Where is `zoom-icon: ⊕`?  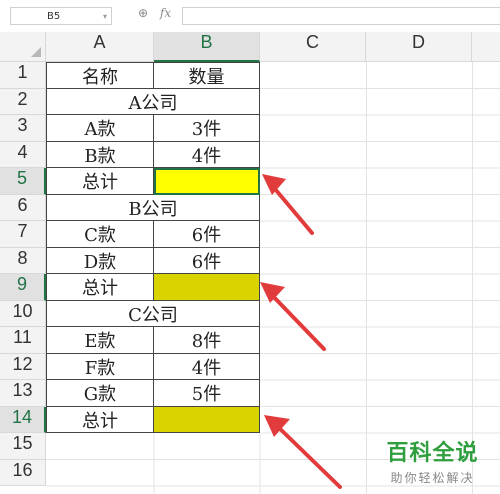 zoom-icon: ⊕ is located at coordinates (143, 13).